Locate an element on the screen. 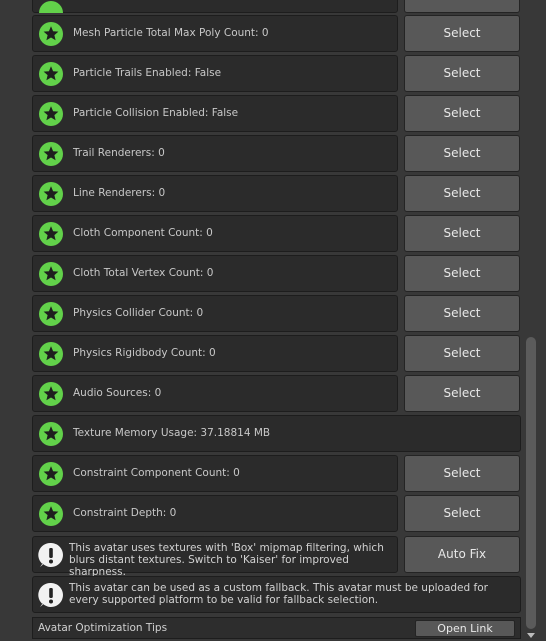  validation-label: Particle Collision Enabled: False is located at coordinates (156, 113).